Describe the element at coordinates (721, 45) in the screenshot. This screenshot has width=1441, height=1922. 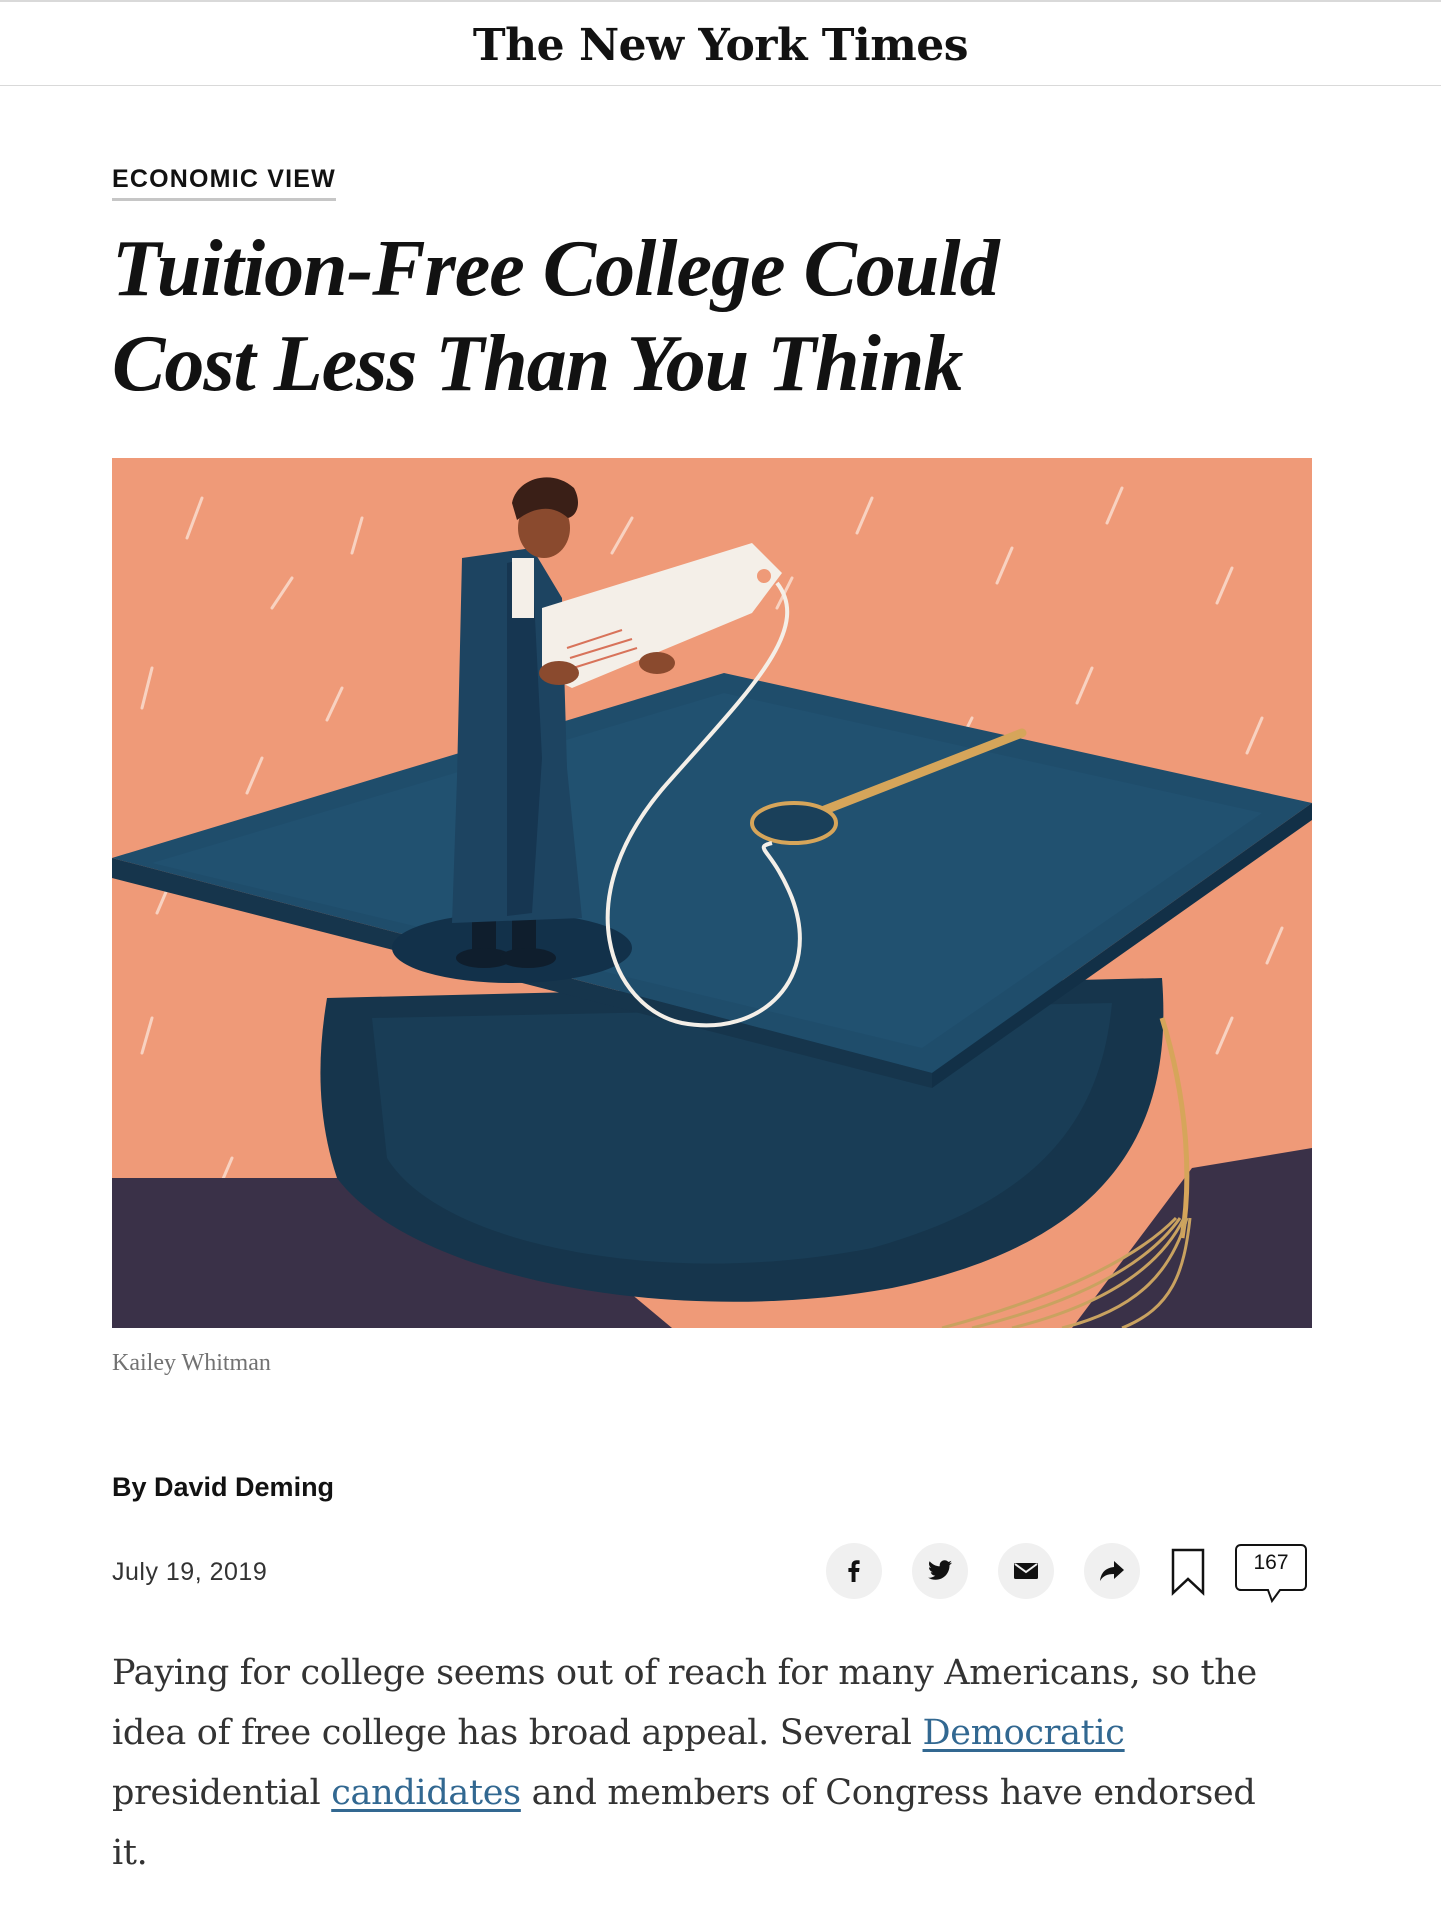
I see `nyt-logo: The New York Times` at that location.